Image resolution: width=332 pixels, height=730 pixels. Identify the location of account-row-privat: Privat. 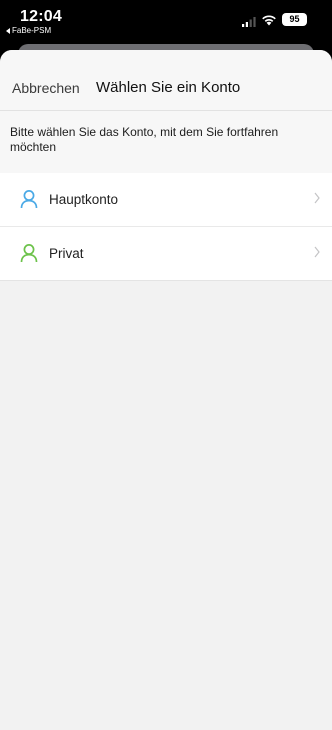
(166, 253).